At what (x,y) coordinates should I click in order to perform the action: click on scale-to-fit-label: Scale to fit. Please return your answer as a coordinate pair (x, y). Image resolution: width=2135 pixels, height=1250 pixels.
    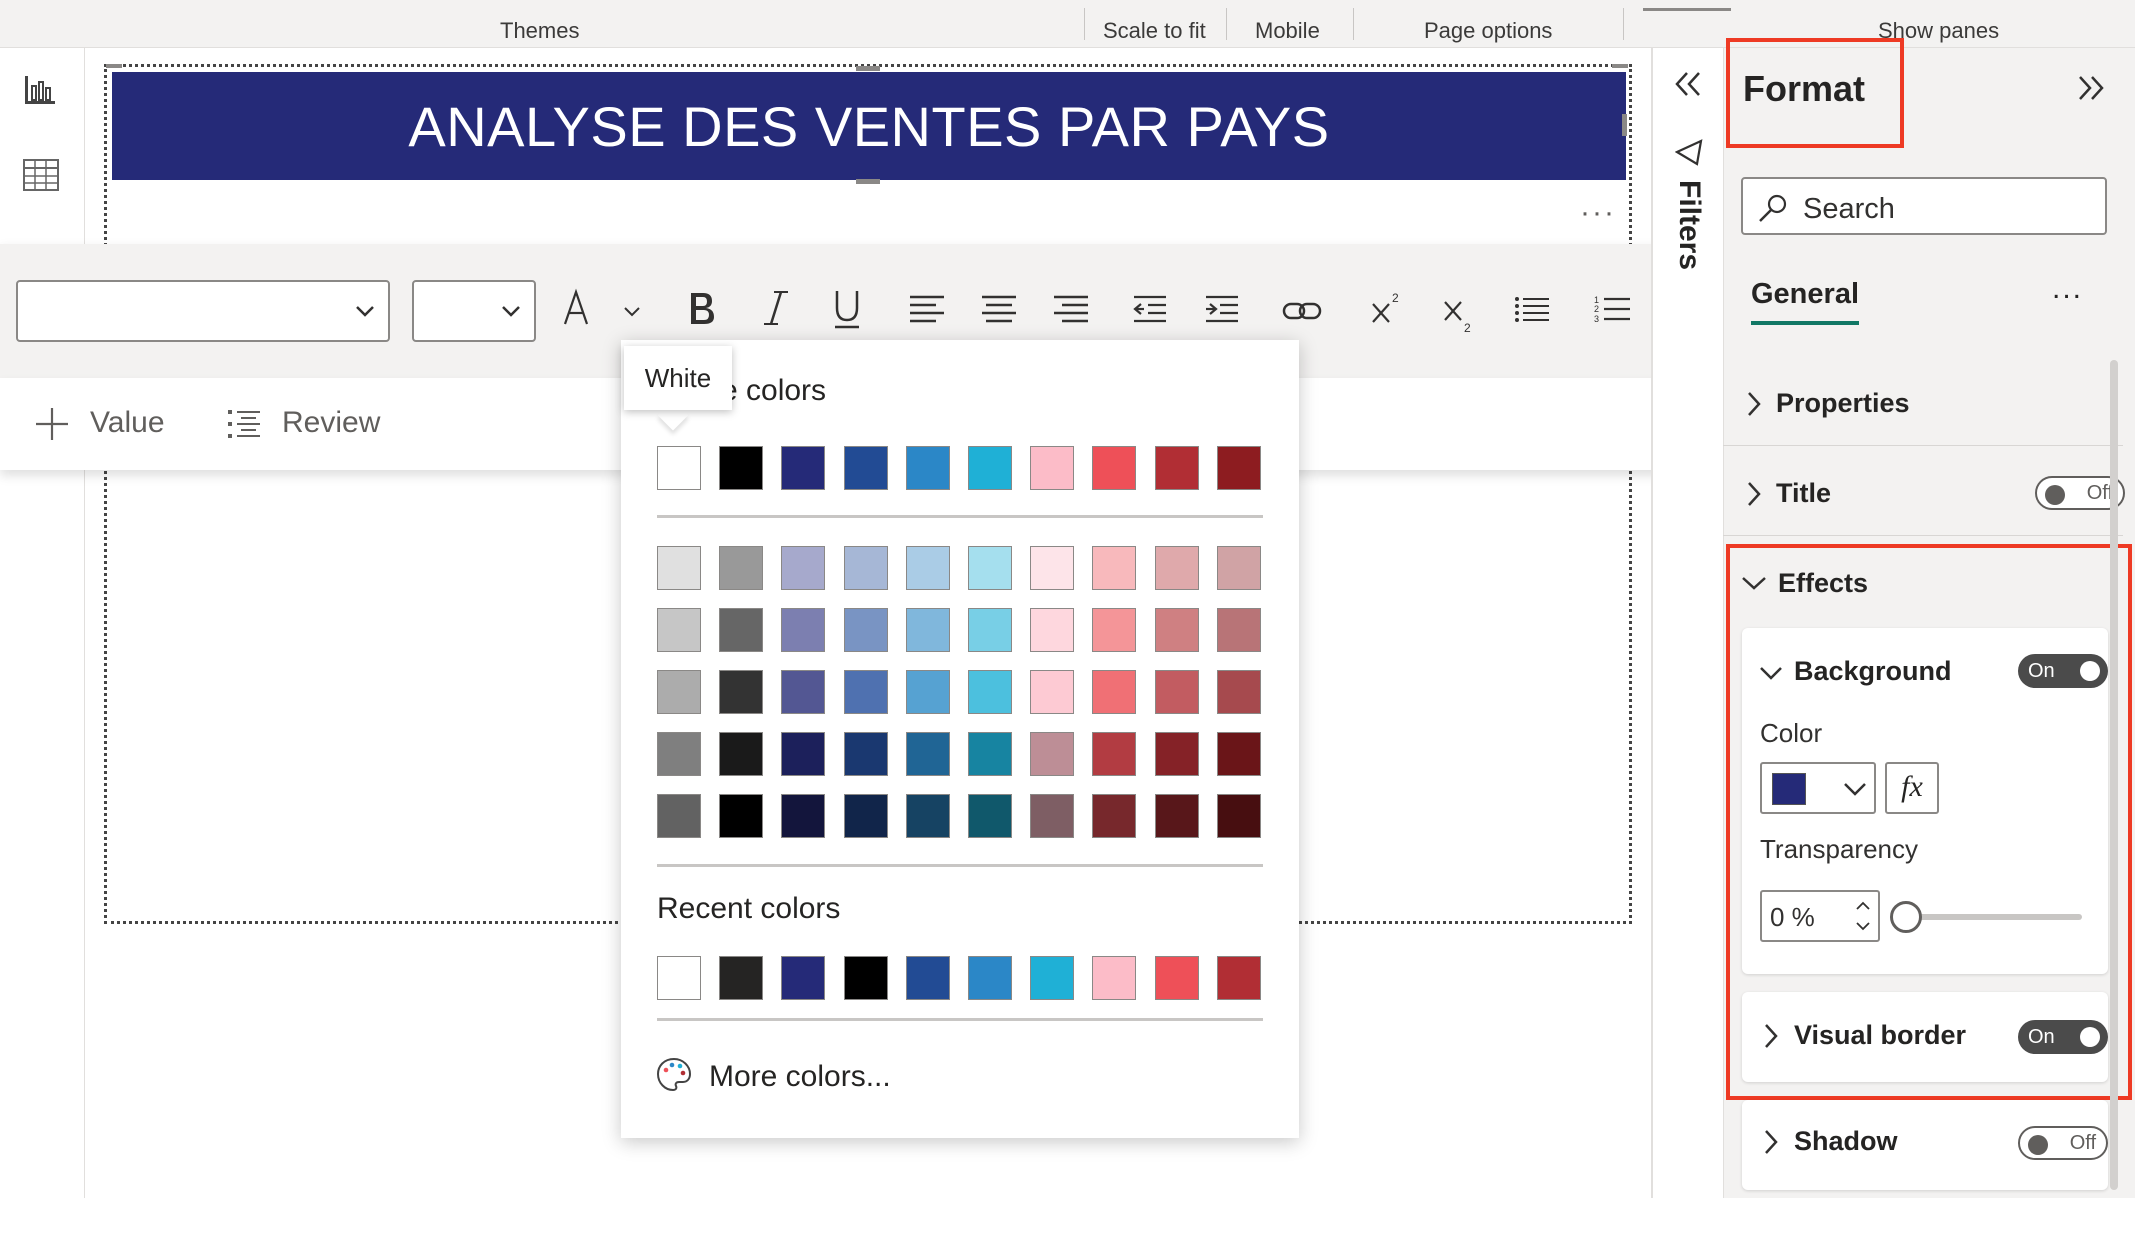
    Looking at the image, I should click on (1154, 31).